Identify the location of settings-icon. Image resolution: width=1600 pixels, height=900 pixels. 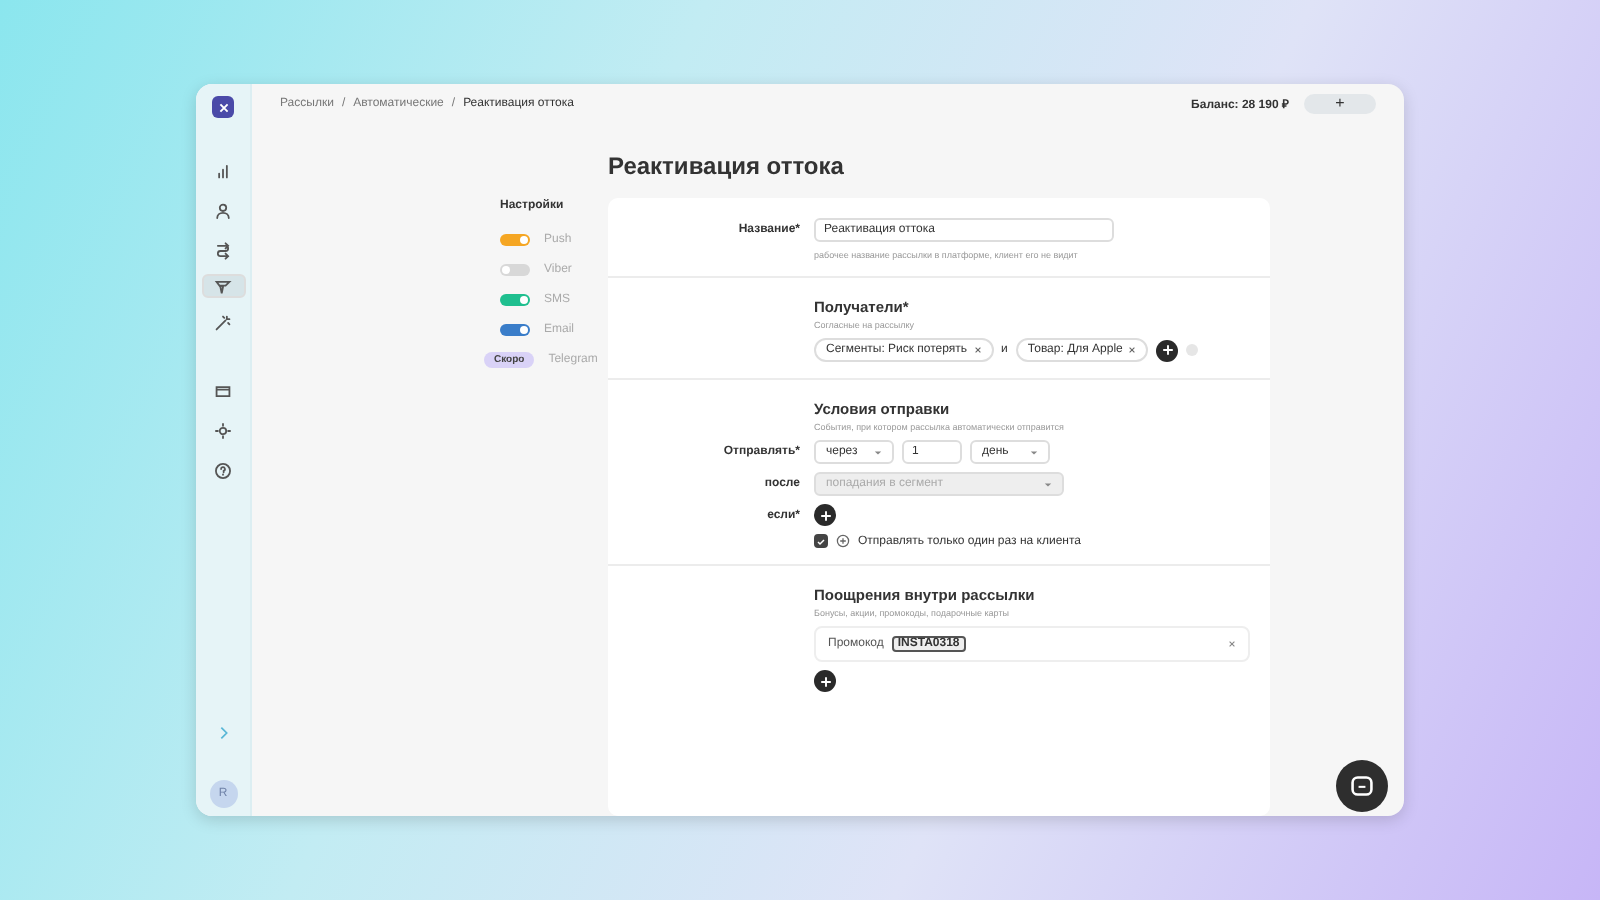
(223, 430).